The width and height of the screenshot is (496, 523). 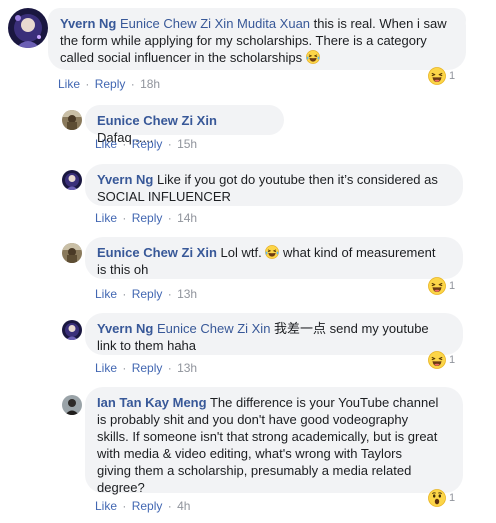 What do you see at coordinates (164, 196) in the screenshot?
I see `comment-text: SOCIAL INFLUENCER` at bounding box center [164, 196].